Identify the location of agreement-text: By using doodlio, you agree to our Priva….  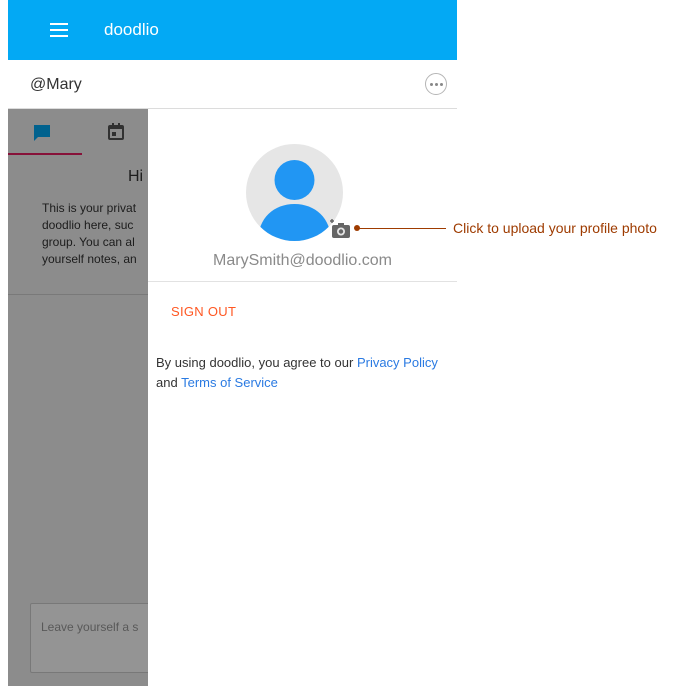
(306, 373).